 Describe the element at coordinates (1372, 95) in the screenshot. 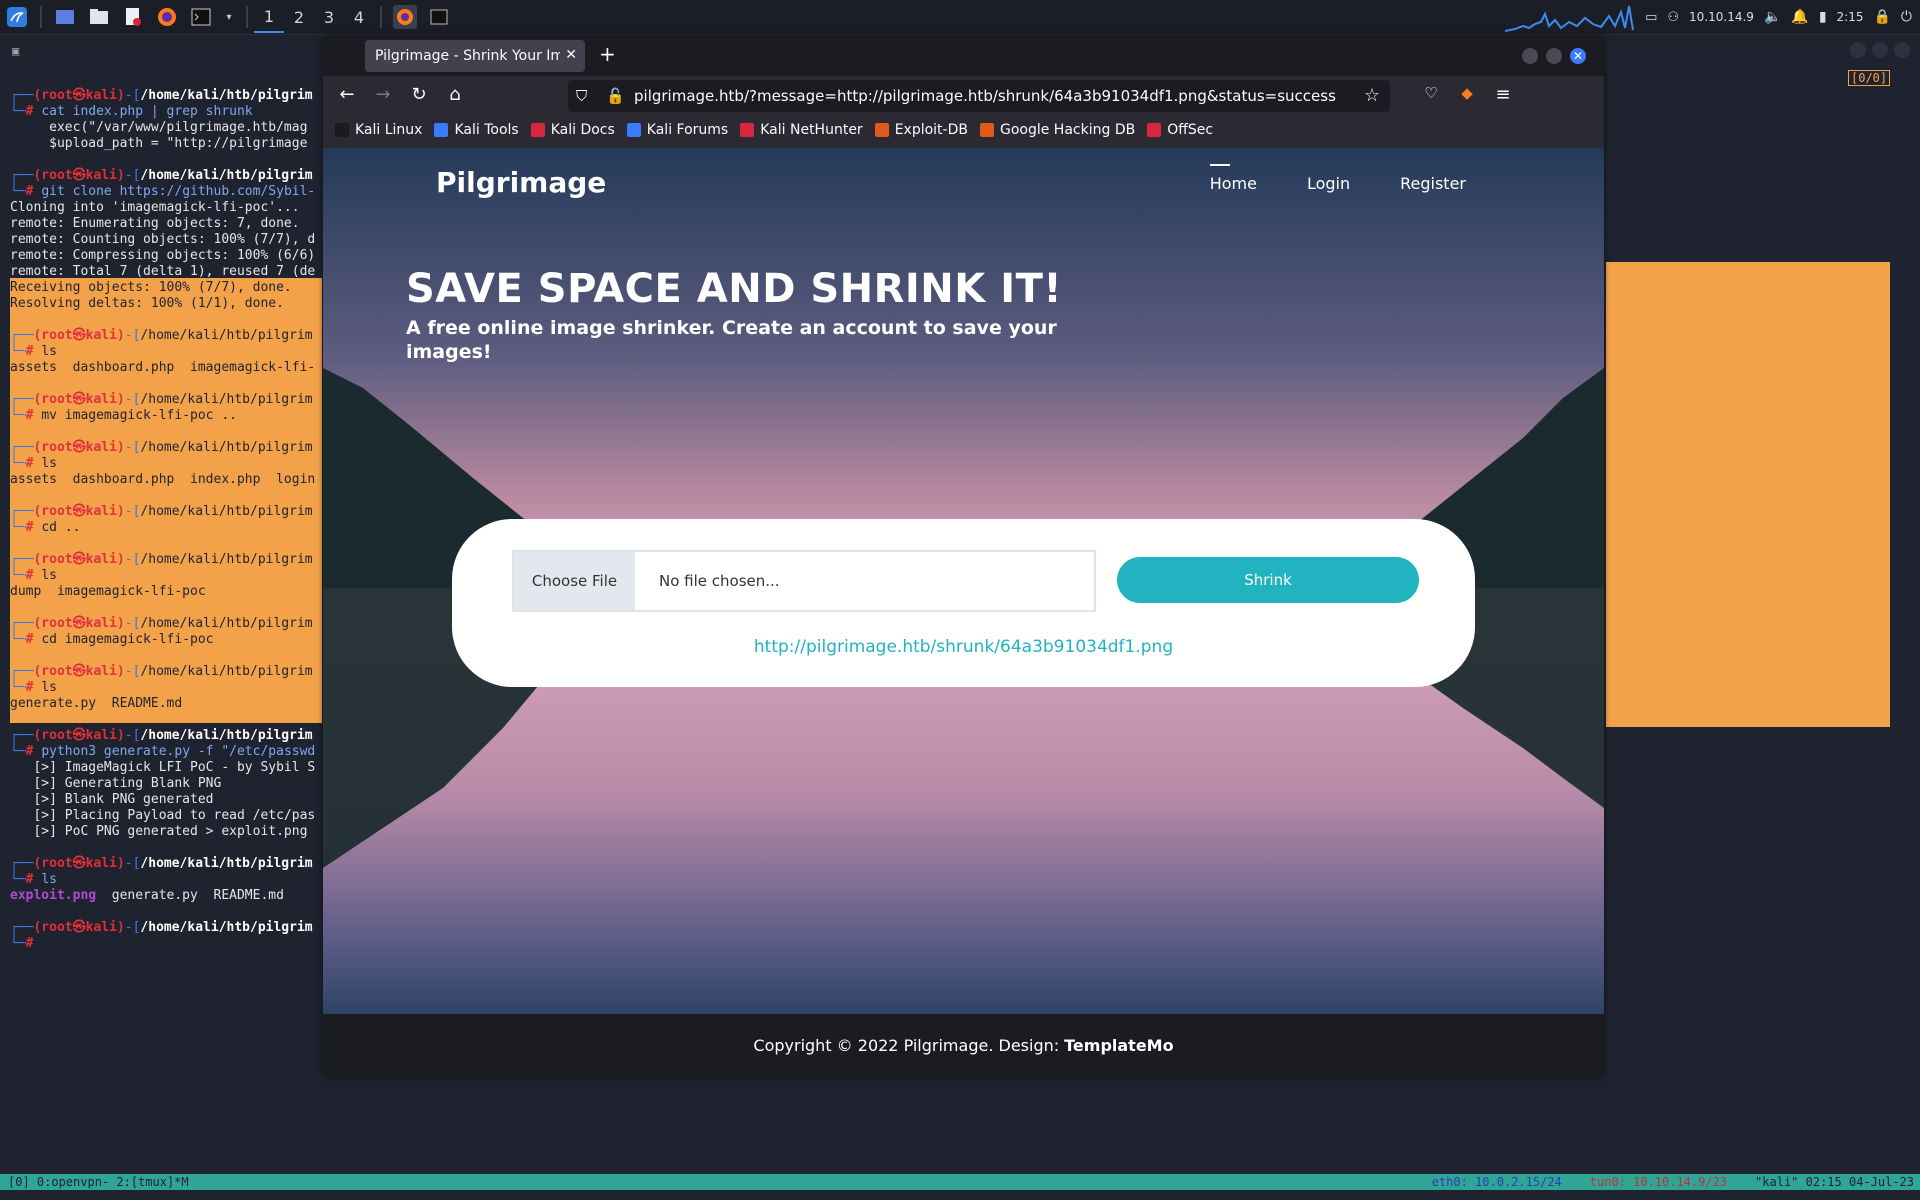

I see `bookmark-star-icon: ☆` at that location.